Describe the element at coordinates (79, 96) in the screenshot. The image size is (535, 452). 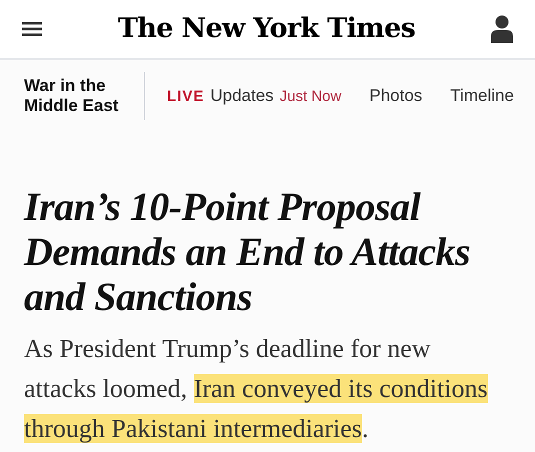
I see `section-title: War in the Middle East` at that location.